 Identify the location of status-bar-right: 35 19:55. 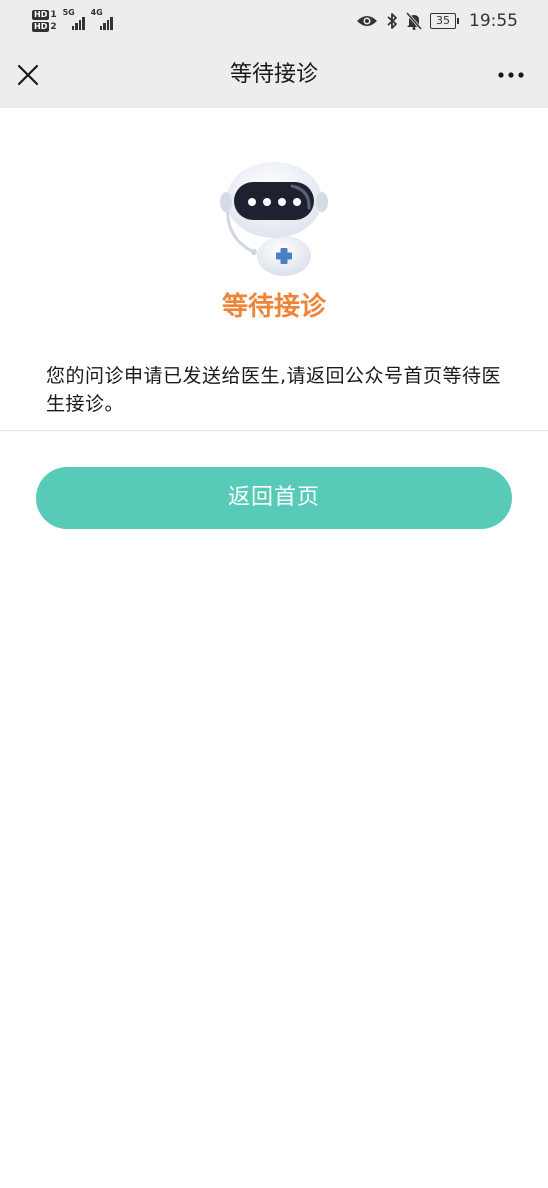
(437, 21).